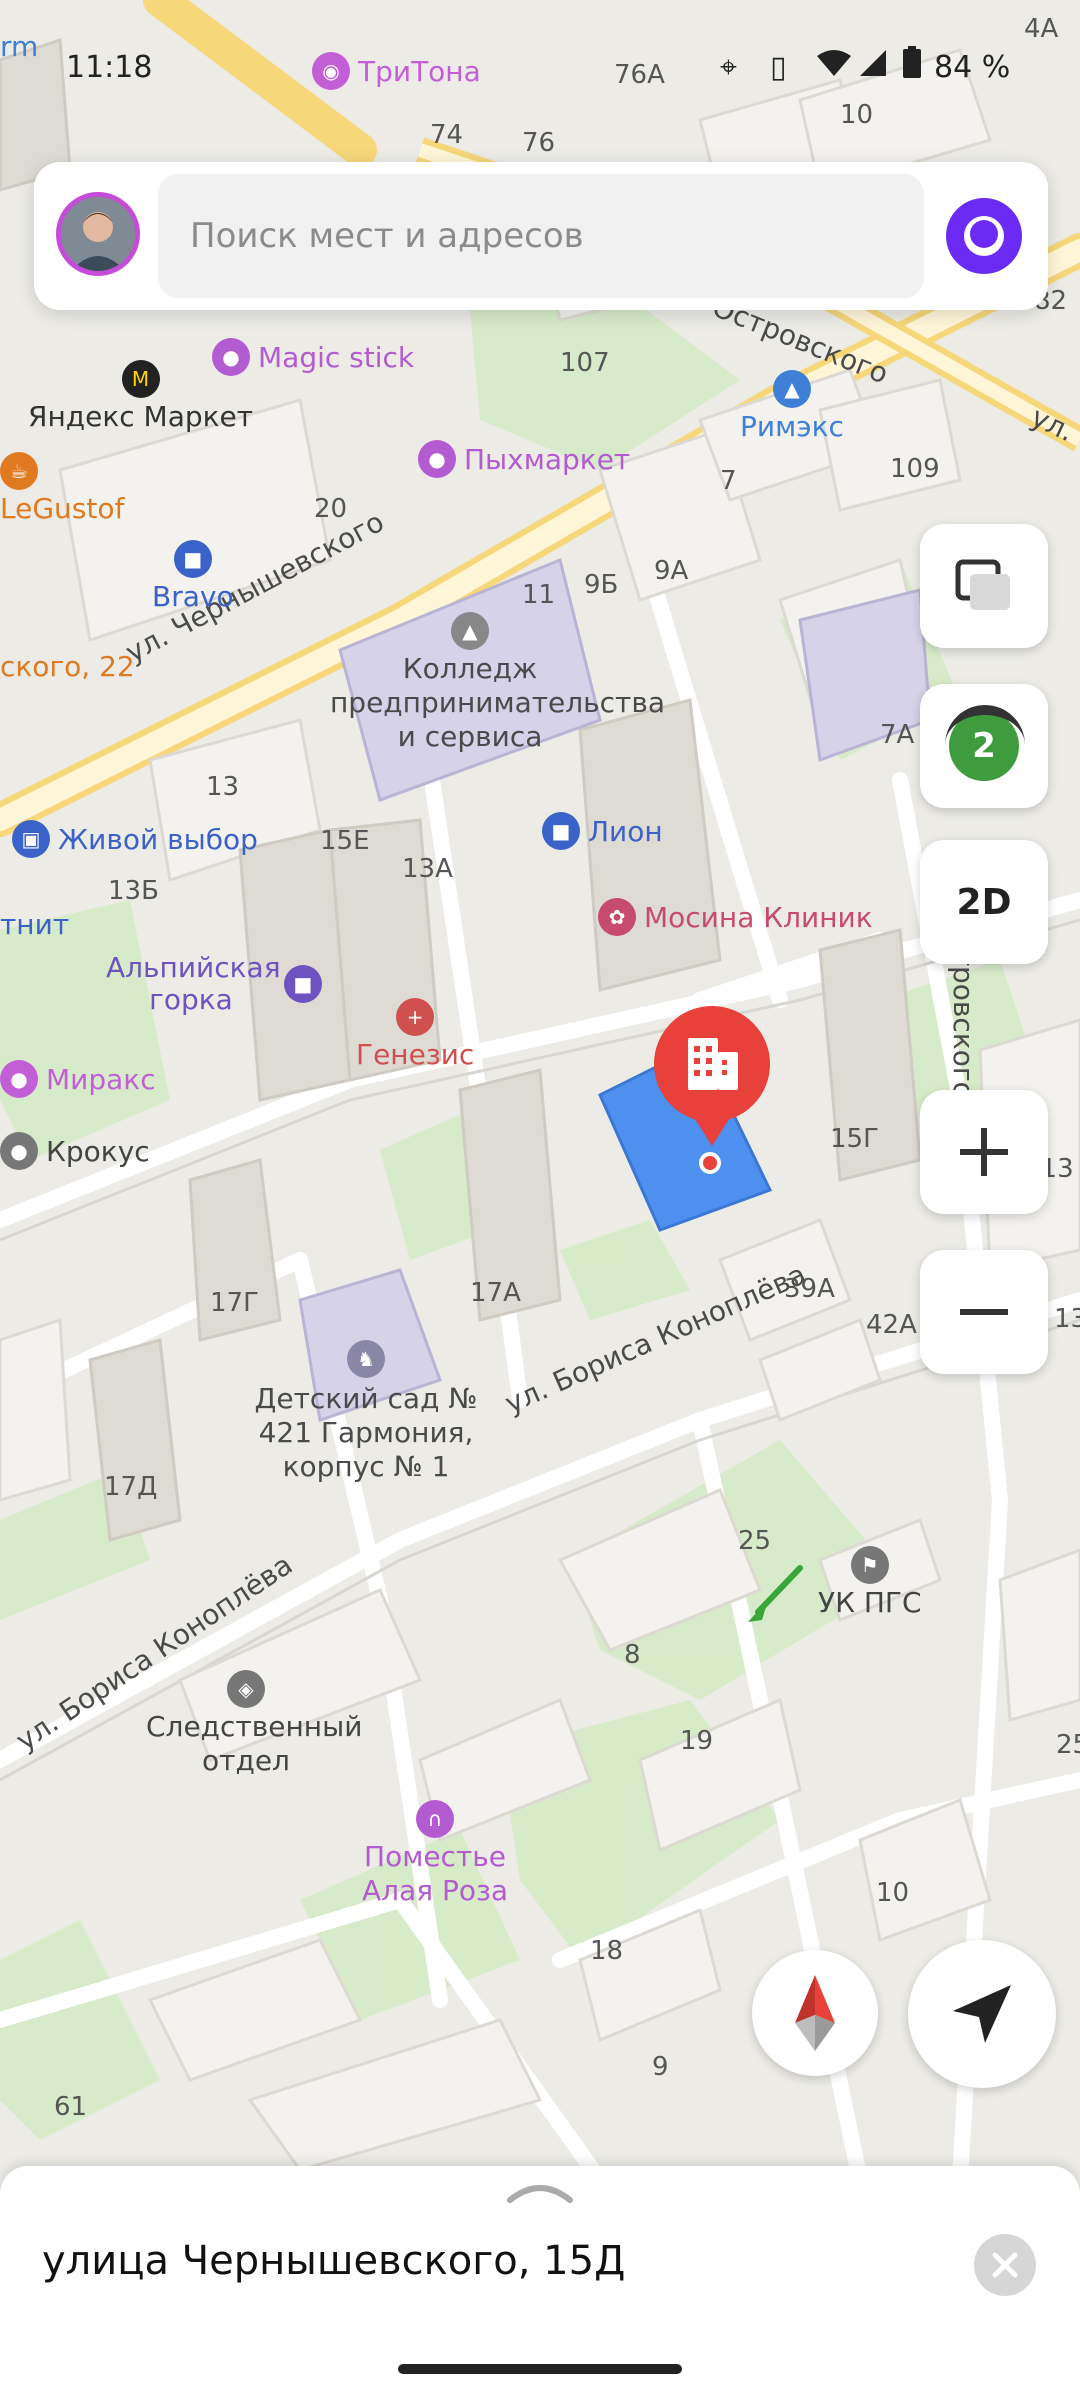  Describe the element at coordinates (158, 839) in the screenshot. I see `poi-label: Живой выбор` at that location.